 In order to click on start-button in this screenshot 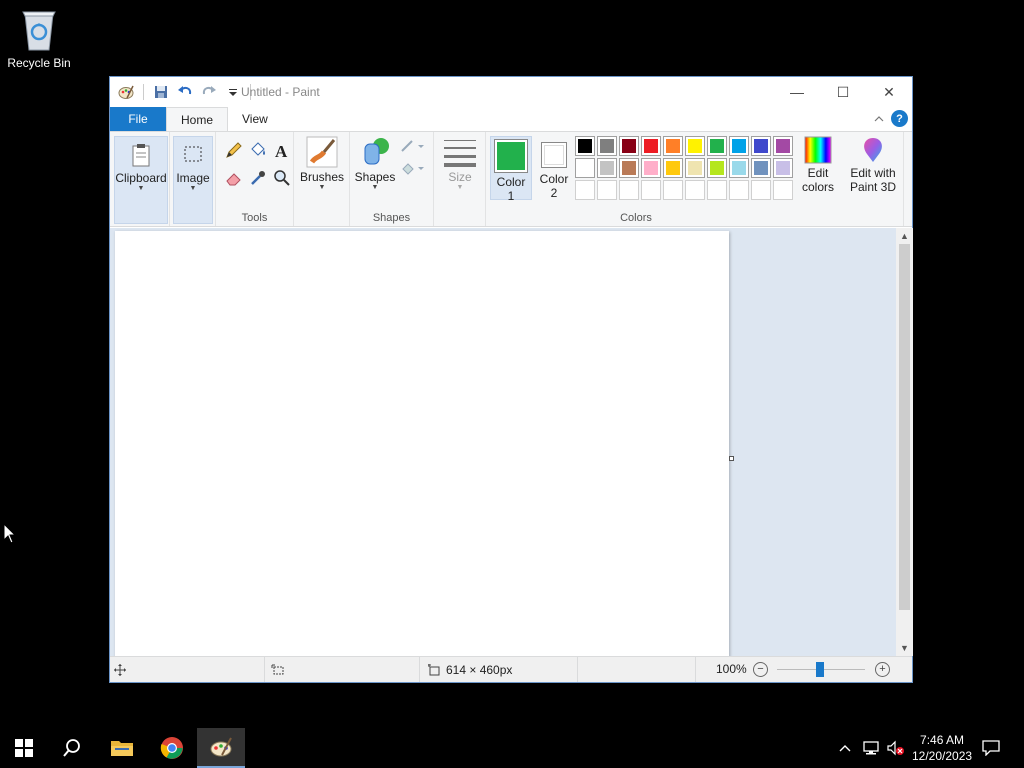, I will do `click(24, 748)`.